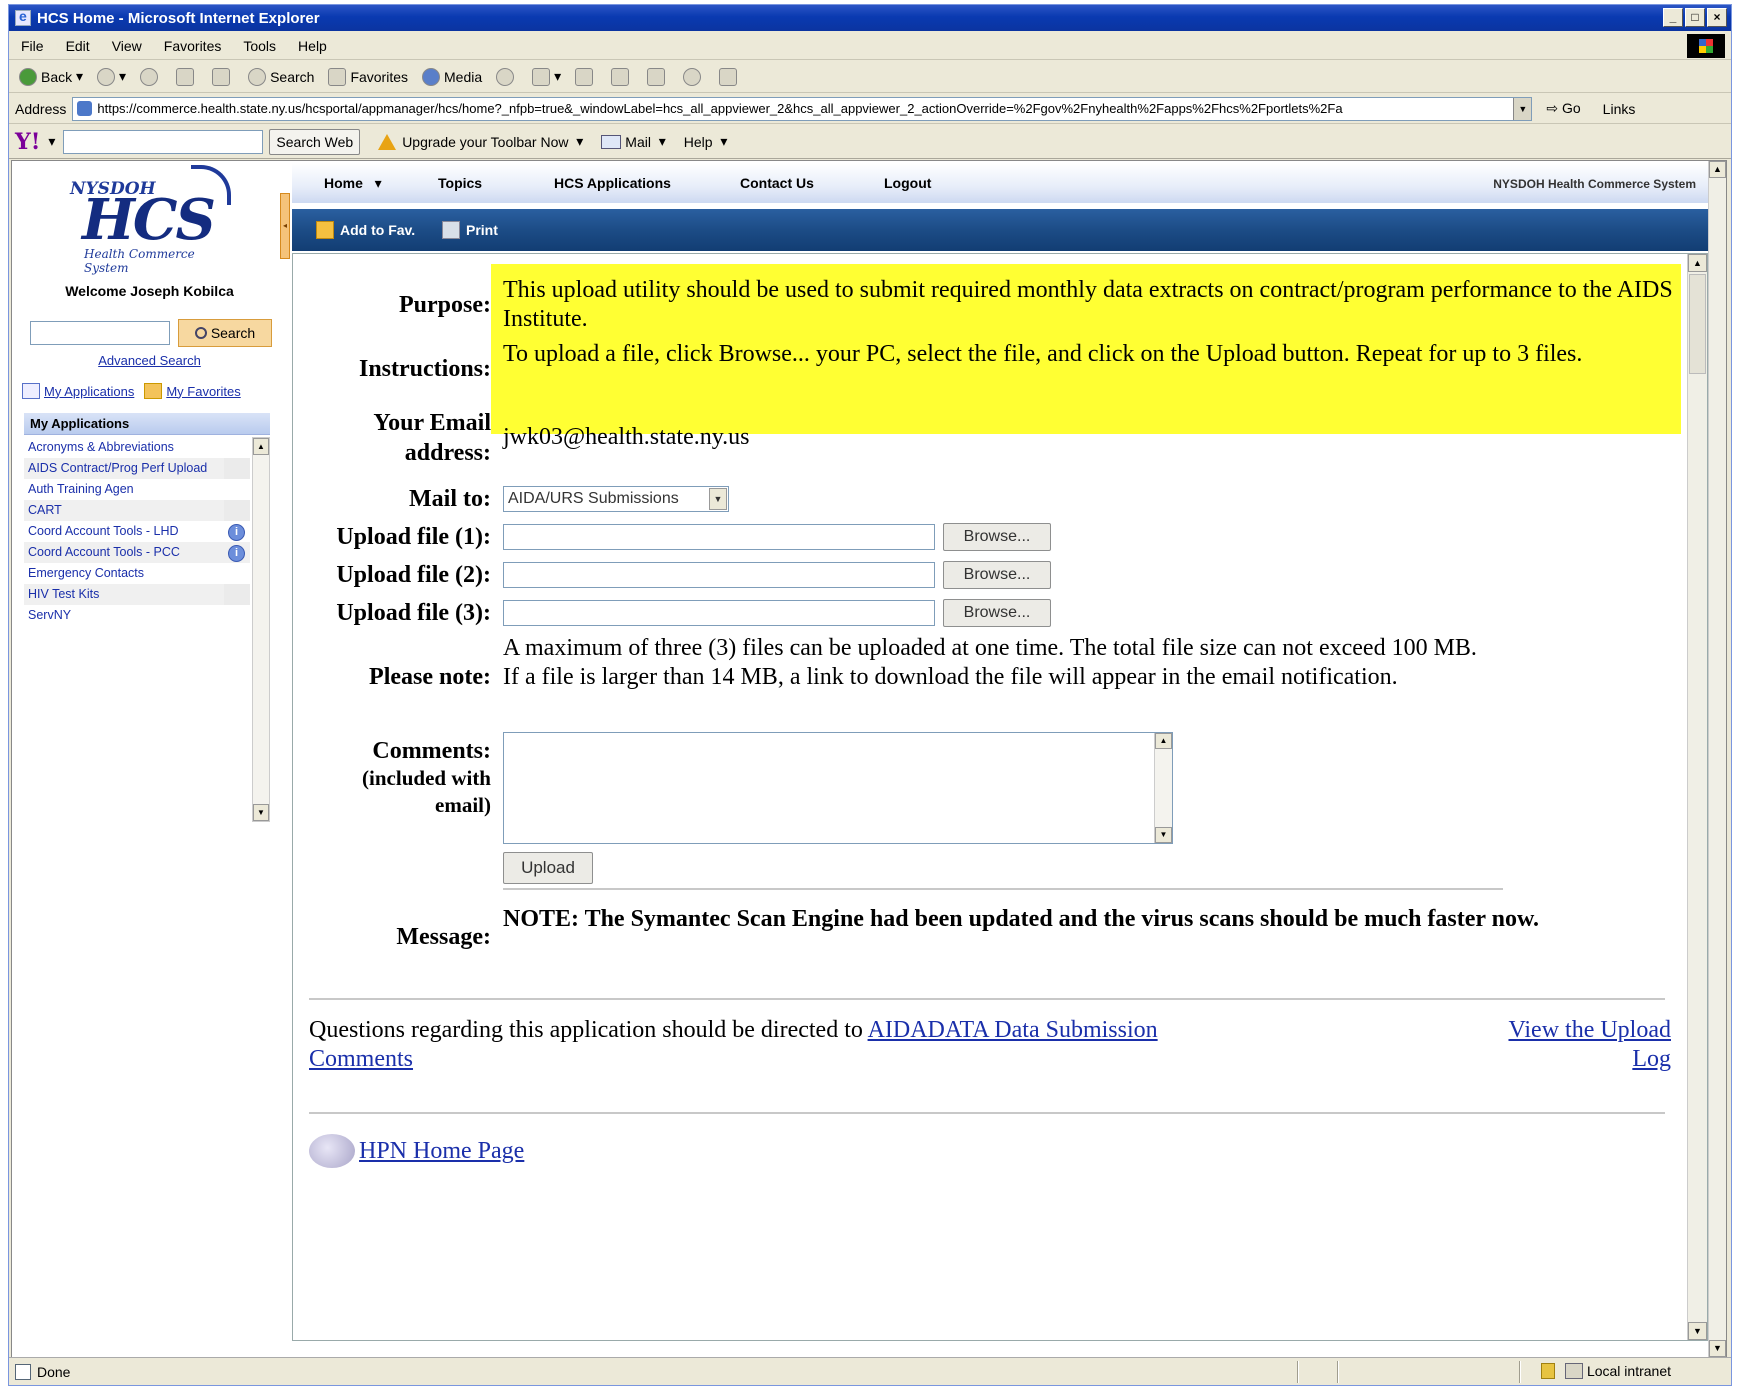 The height and width of the screenshot is (1390, 1740). I want to click on close-button: ×, so click(1717, 17).